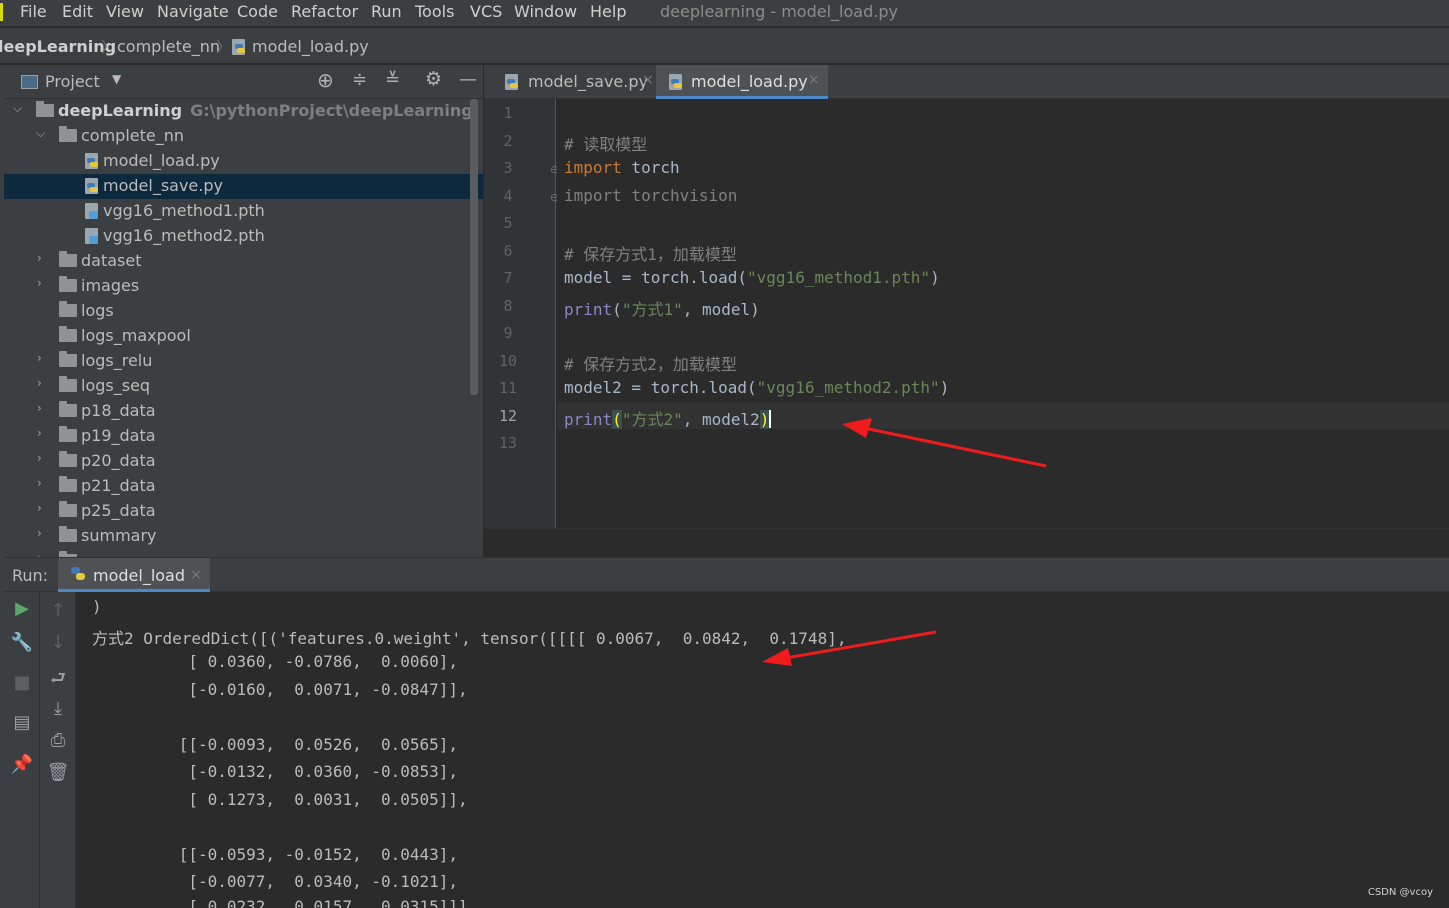 This screenshot has height=908, width=1449. Describe the element at coordinates (22, 722) in the screenshot. I see `layout-icon: ▤` at that location.